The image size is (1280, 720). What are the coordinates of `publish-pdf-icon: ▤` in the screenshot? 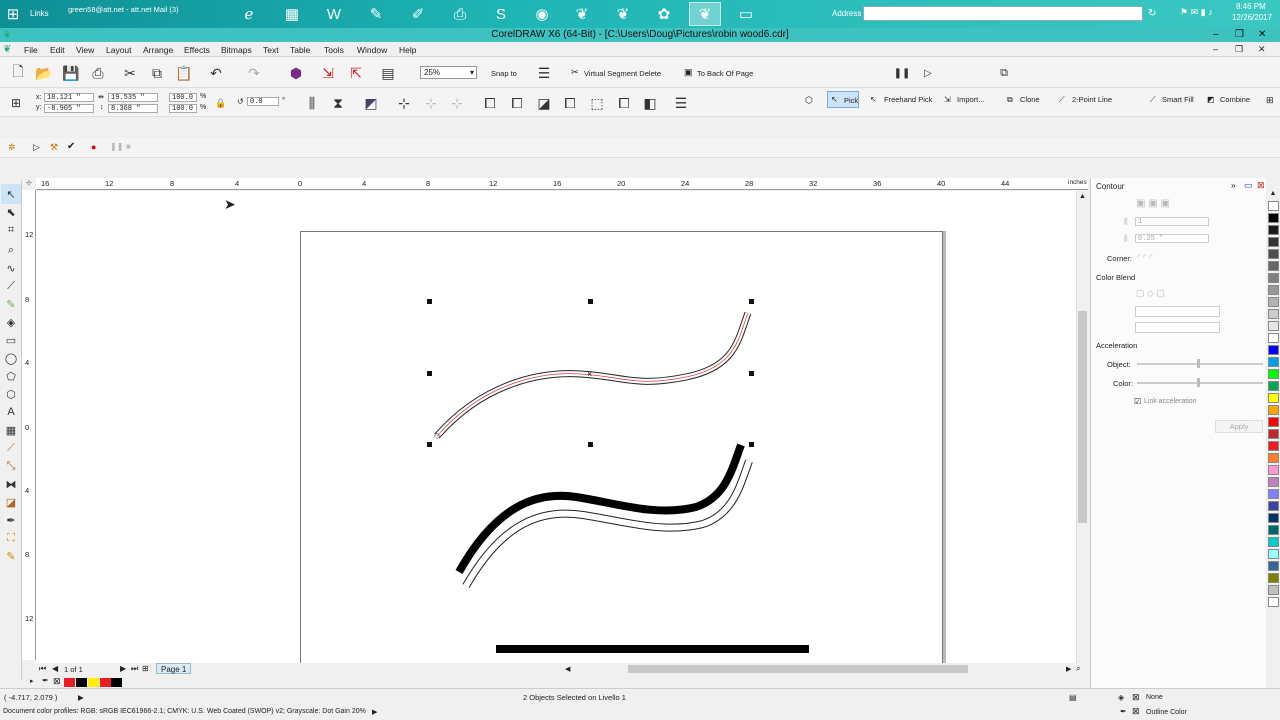 It's located at (388, 73).